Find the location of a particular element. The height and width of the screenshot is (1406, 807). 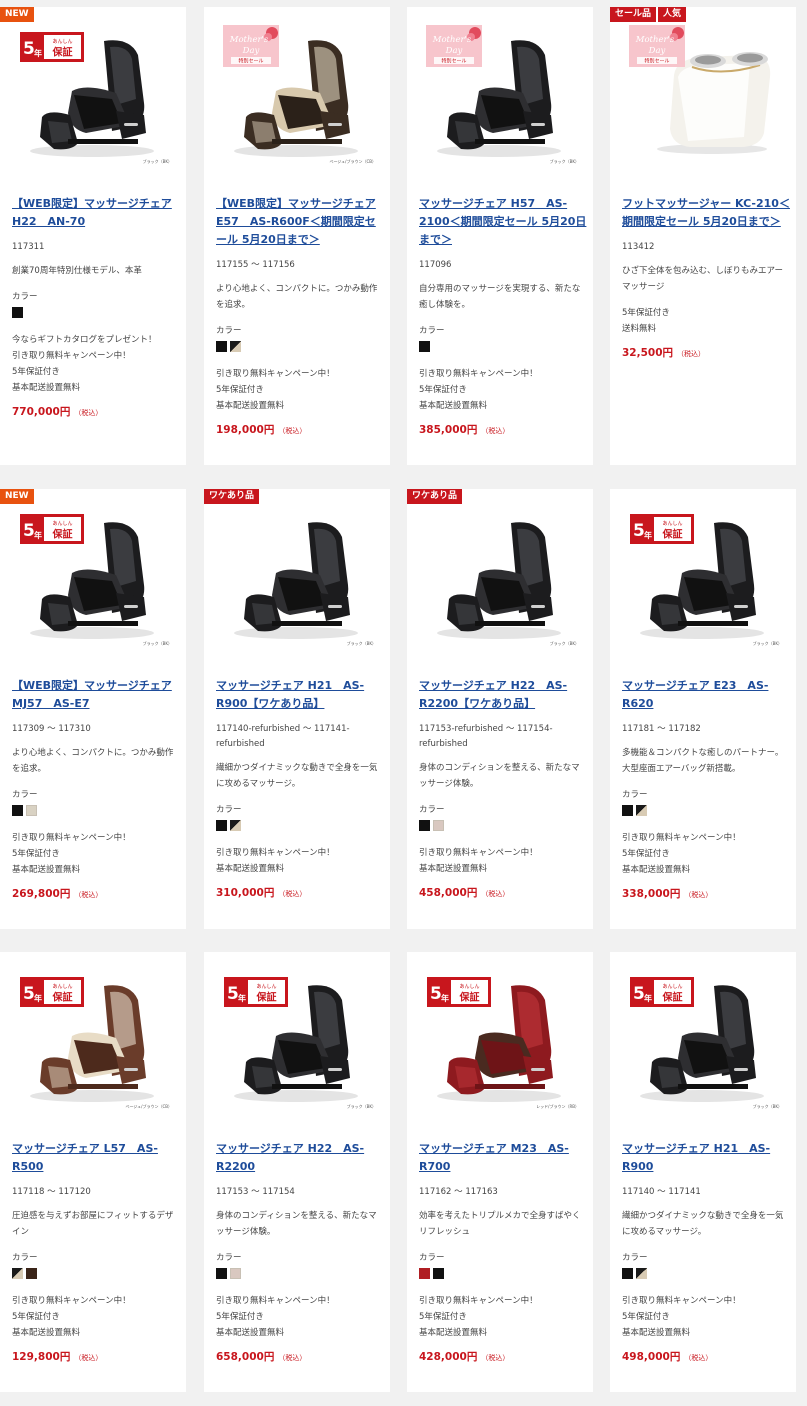

product-name-link: マッサージチェア L57 AS-R500 is located at coordinates (96, 1158).